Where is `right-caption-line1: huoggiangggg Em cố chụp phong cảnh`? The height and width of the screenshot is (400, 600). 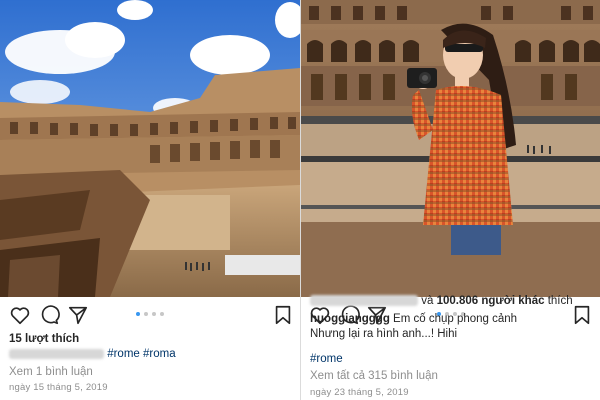 right-caption-line1: huoggiangggg Em cố chụp phong cảnh is located at coordinates (452, 319).